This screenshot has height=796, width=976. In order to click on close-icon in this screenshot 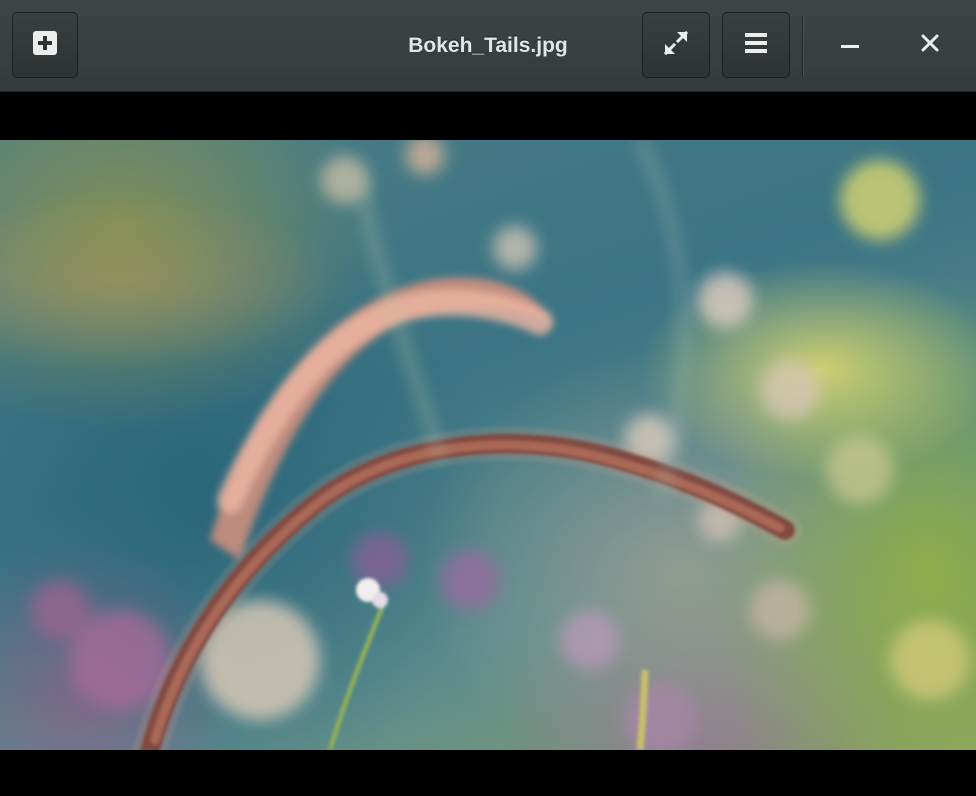, I will do `click(930, 45)`.